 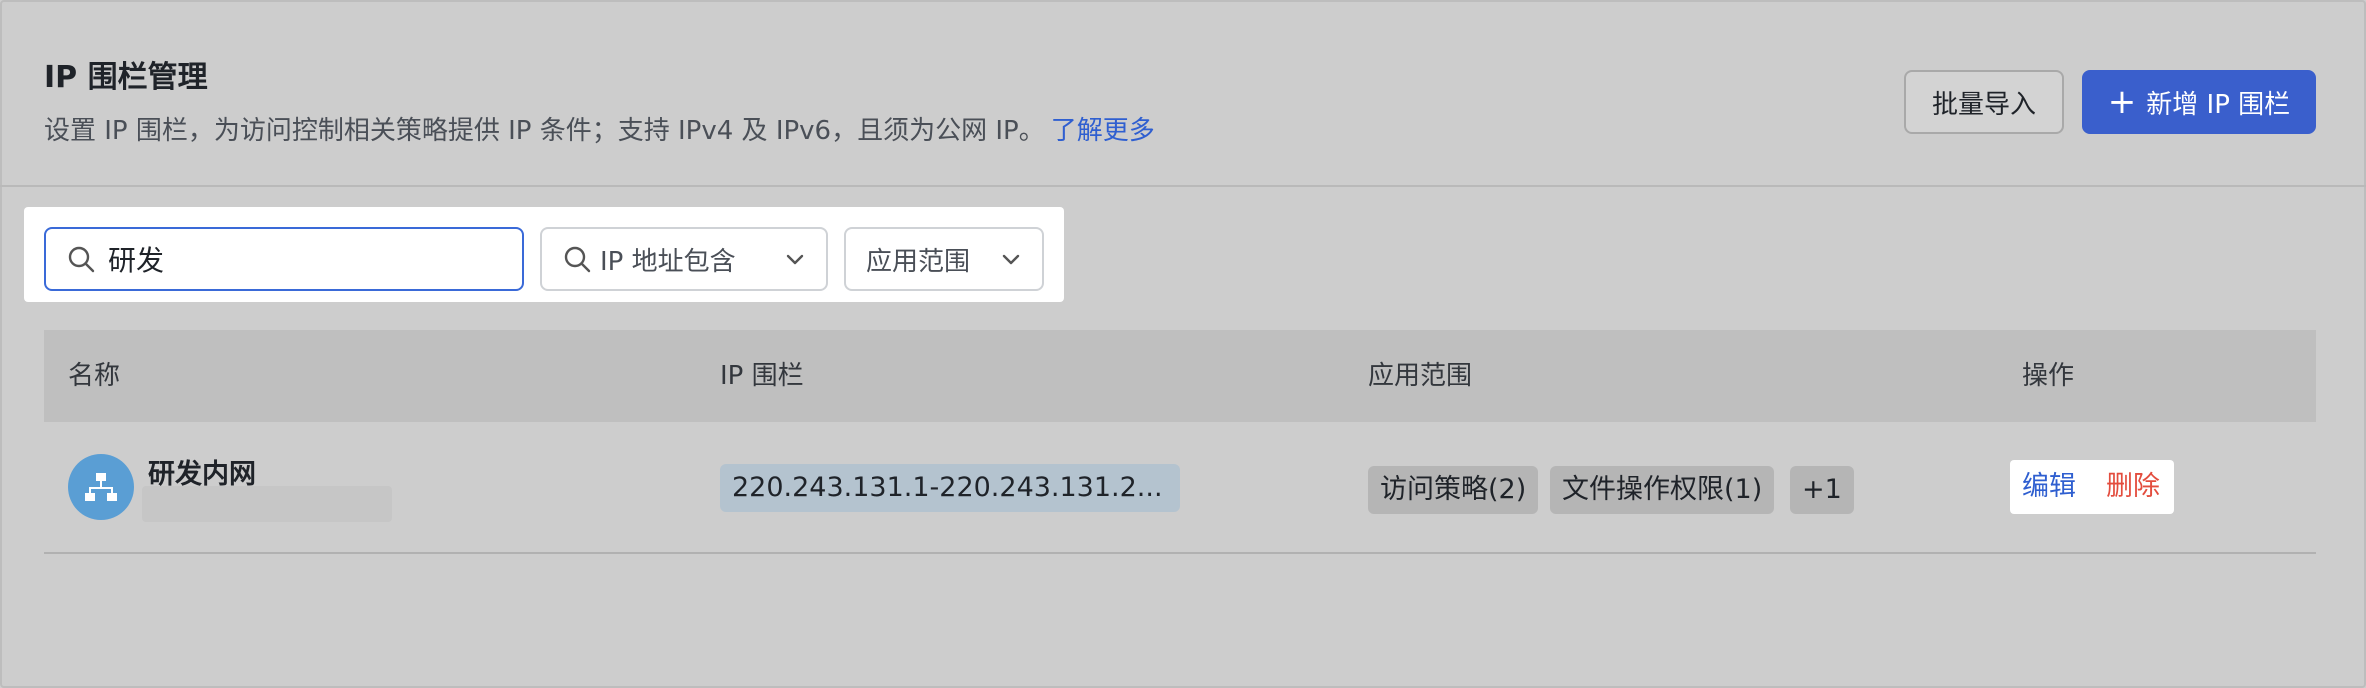 I want to click on ip-address-filter-dropdown: IP 地址包含, so click(x=684, y=259).